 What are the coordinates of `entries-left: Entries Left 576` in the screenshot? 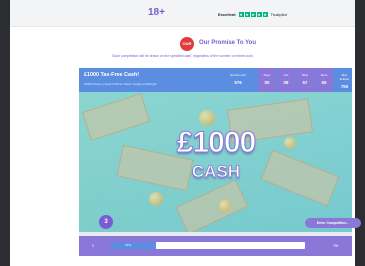 It's located at (238, 80).